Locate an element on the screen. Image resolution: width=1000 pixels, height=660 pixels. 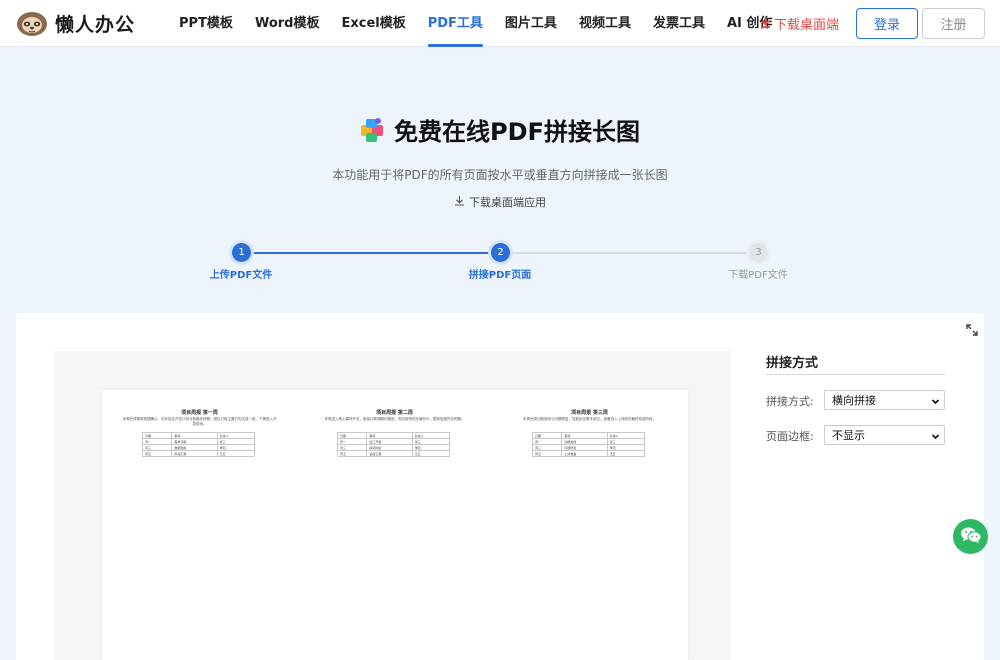
step-3-label: 下载PDF文件 is located at coordinates (758, 275).